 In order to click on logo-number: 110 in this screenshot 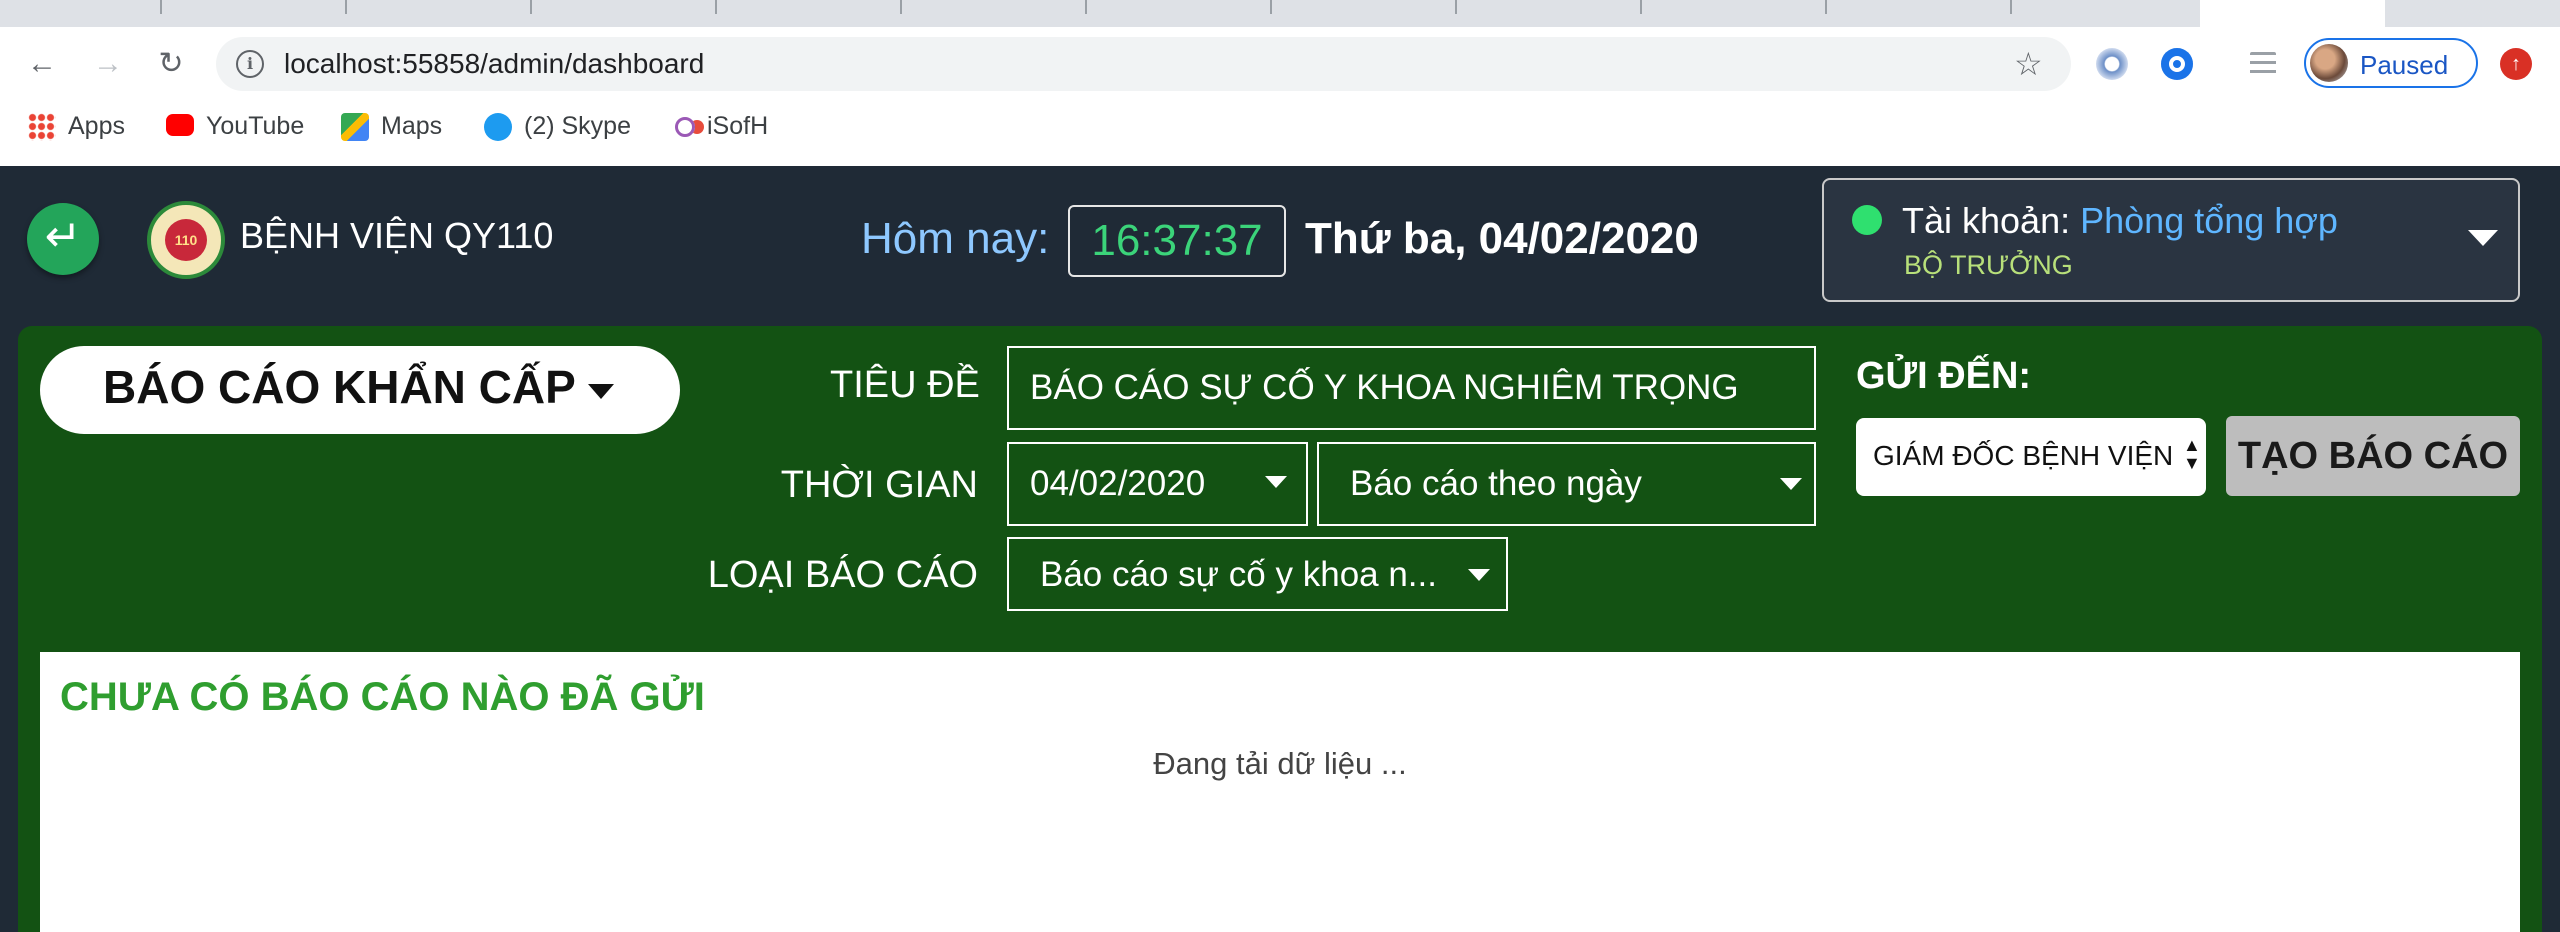, I will do `click(186, 240)`.